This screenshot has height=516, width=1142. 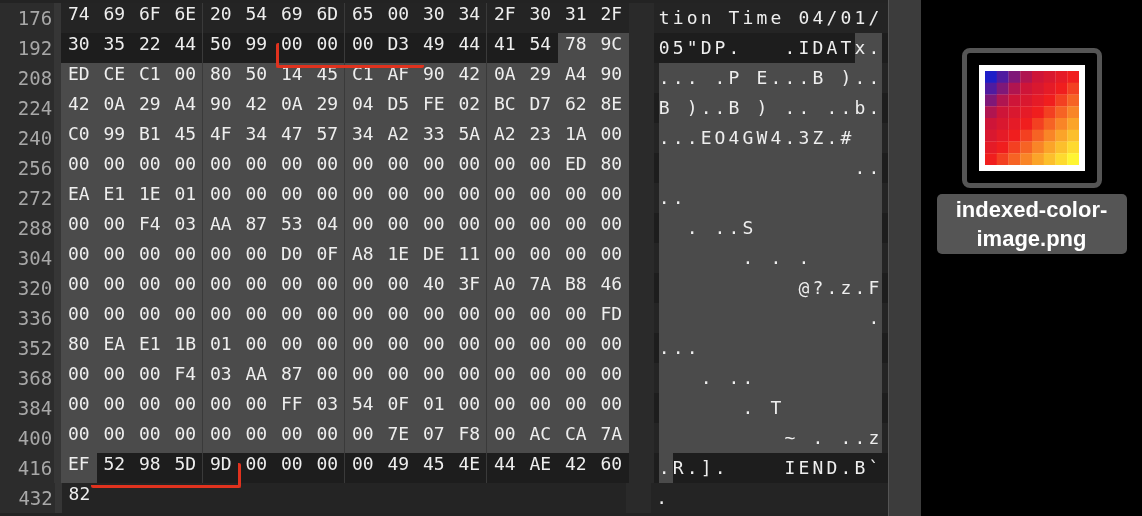 I want to click on hex-byte: 3F, so click(x=469, y=288).